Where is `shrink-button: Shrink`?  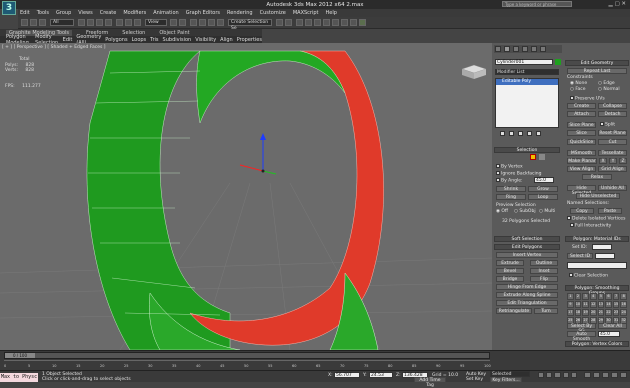
shrink-button: Shrink is located at coordinates (511, 189).